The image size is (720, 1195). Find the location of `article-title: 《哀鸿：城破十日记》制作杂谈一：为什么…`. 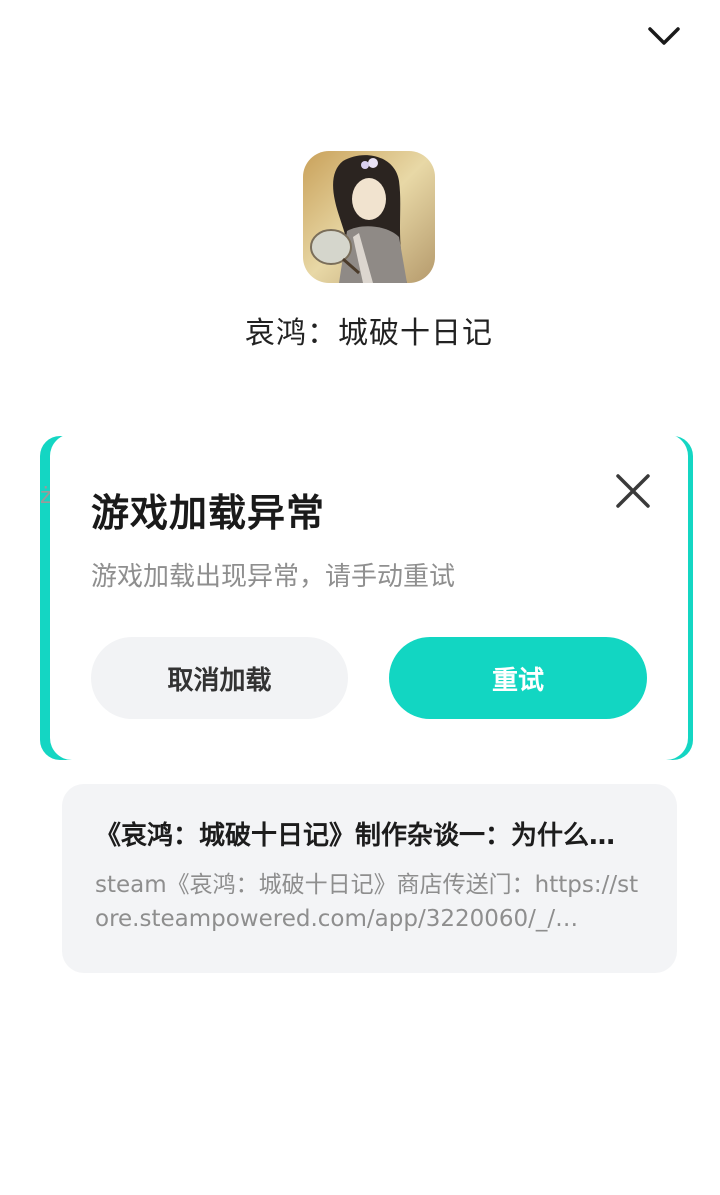

article-title: 《哀鸿：城破十日记》制作杂谈一：为什么… is located at coordinates (355, 836).